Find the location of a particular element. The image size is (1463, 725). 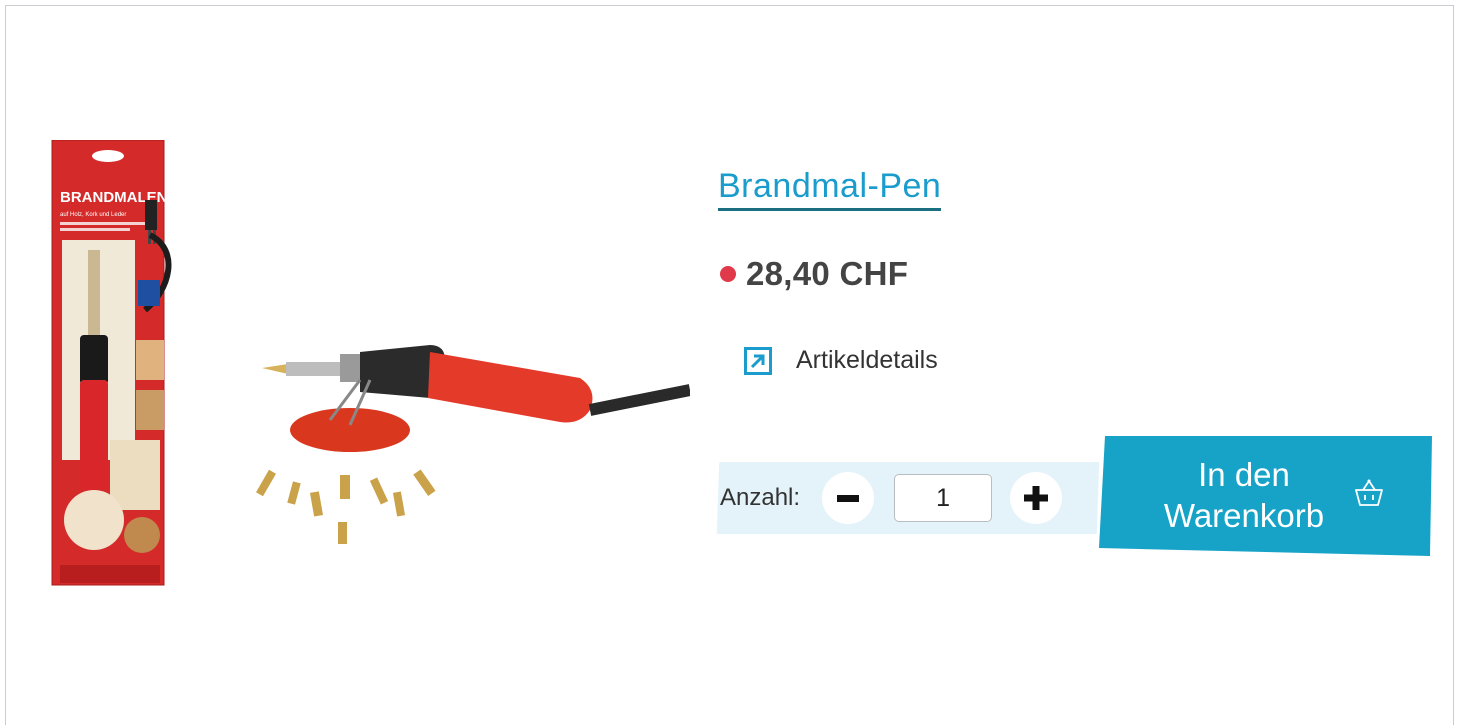

minus-icon is located at coordinates (848, 498).